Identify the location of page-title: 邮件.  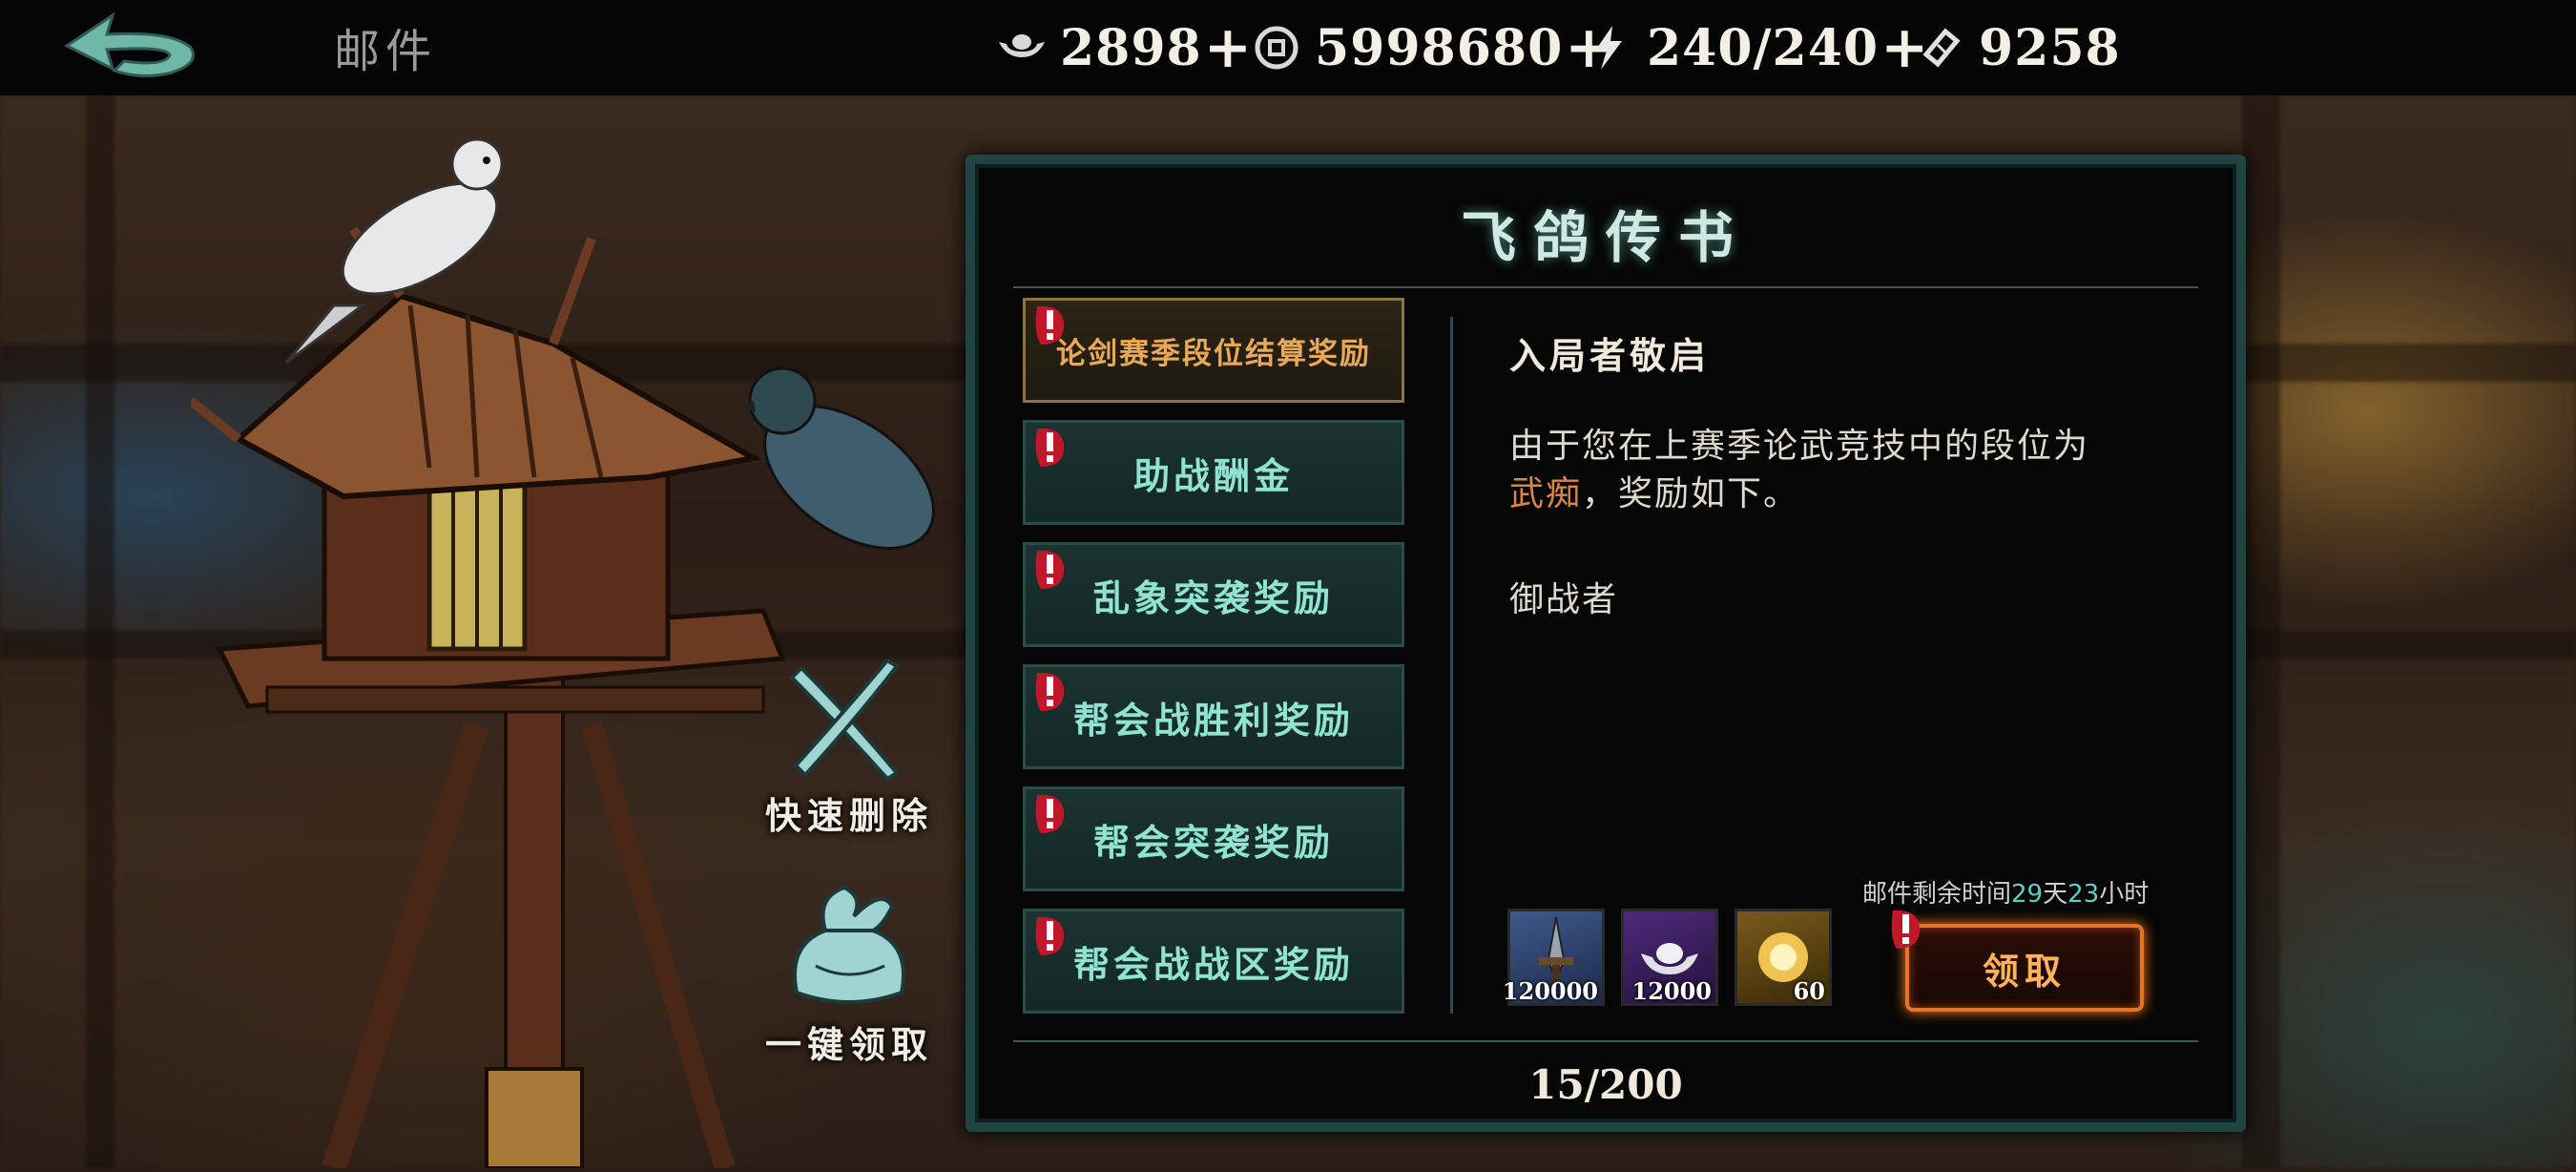
(386, 51).